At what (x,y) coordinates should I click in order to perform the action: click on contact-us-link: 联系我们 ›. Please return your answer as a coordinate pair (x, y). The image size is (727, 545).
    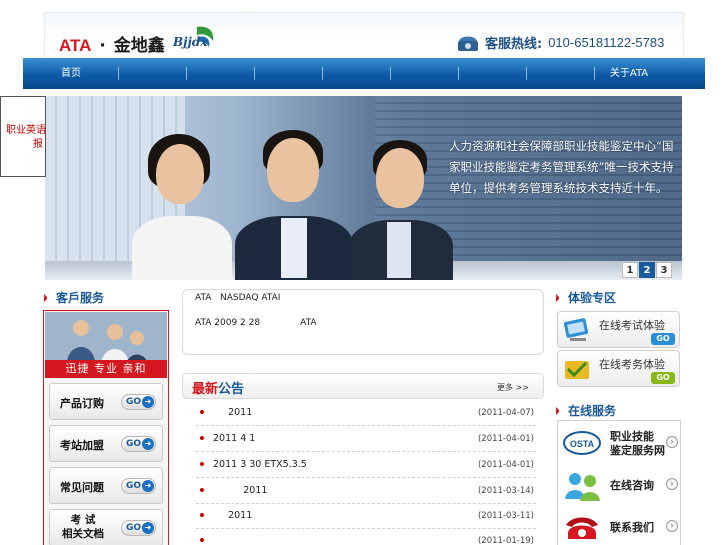
    Looking at the image, I should click on (621, 526).